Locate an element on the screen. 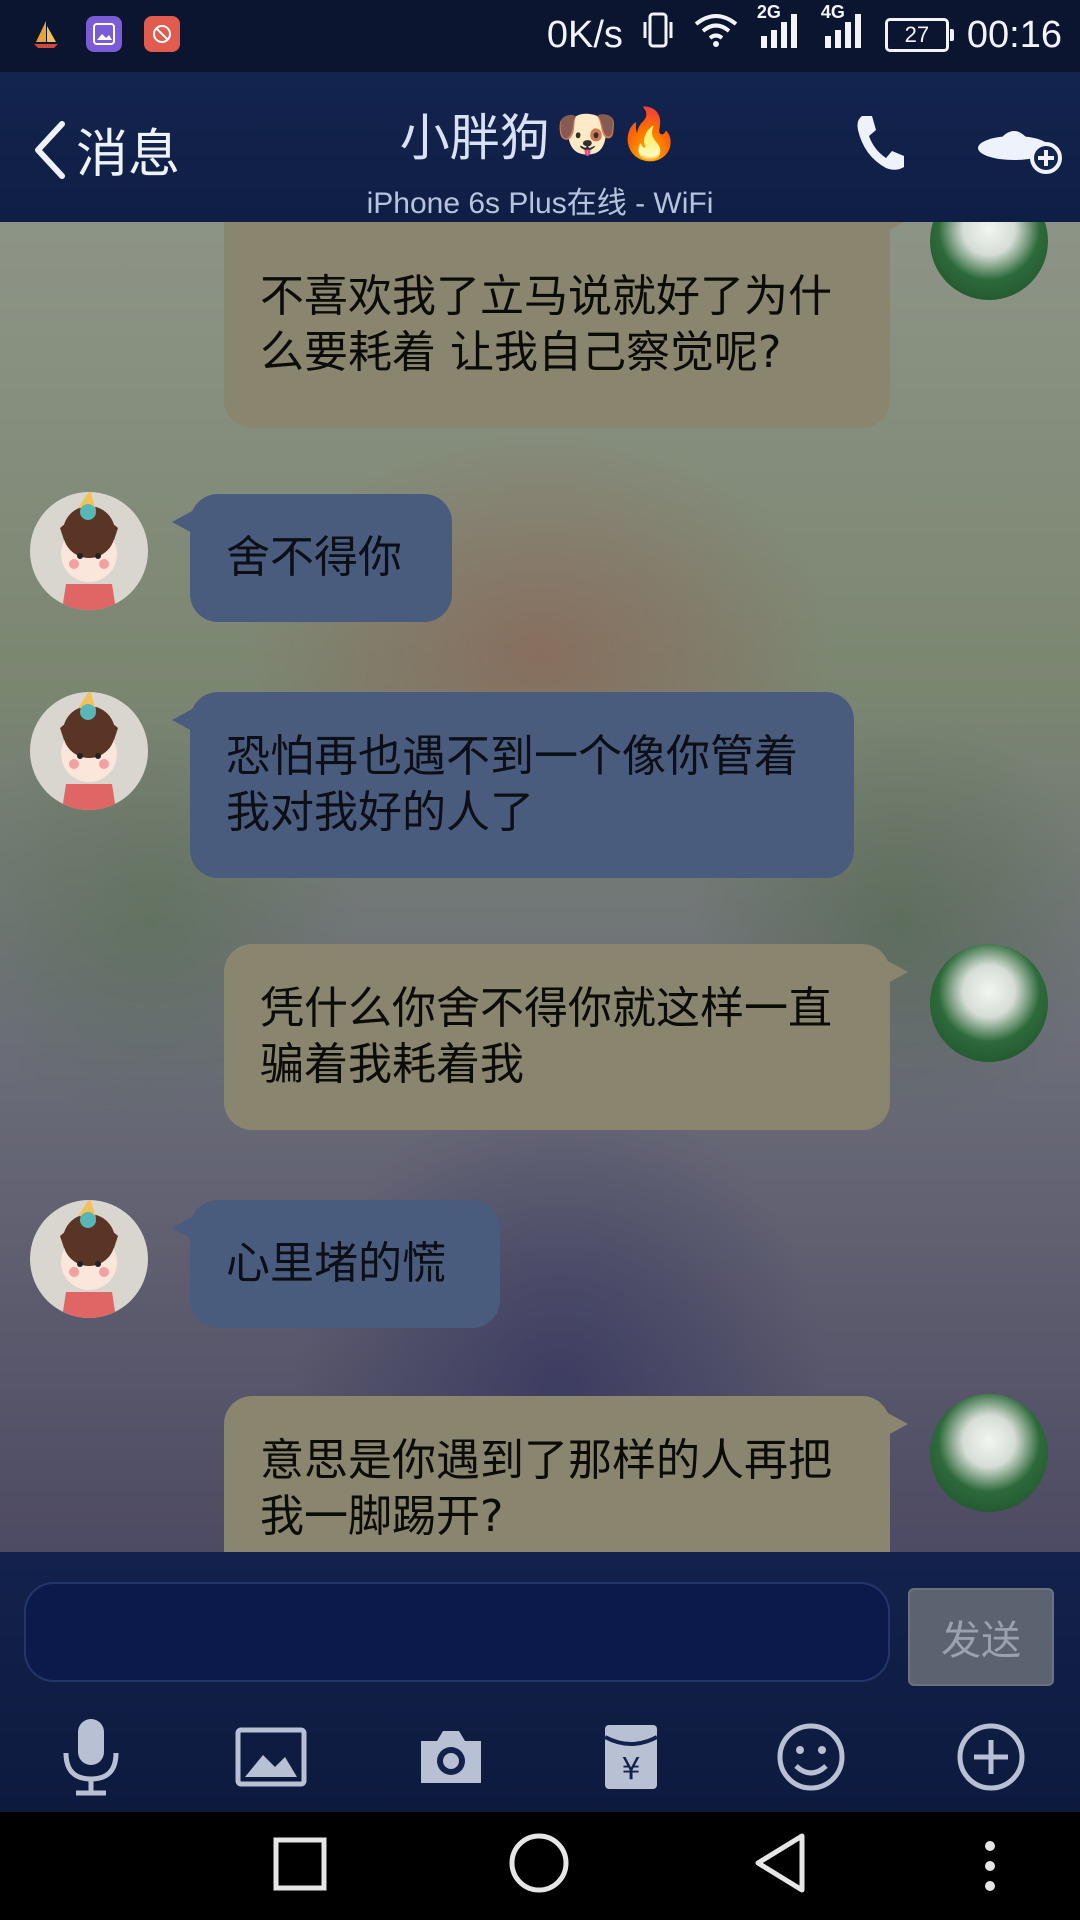  message-text: 心里堵的慌 is located at coordinates (336, 1263).